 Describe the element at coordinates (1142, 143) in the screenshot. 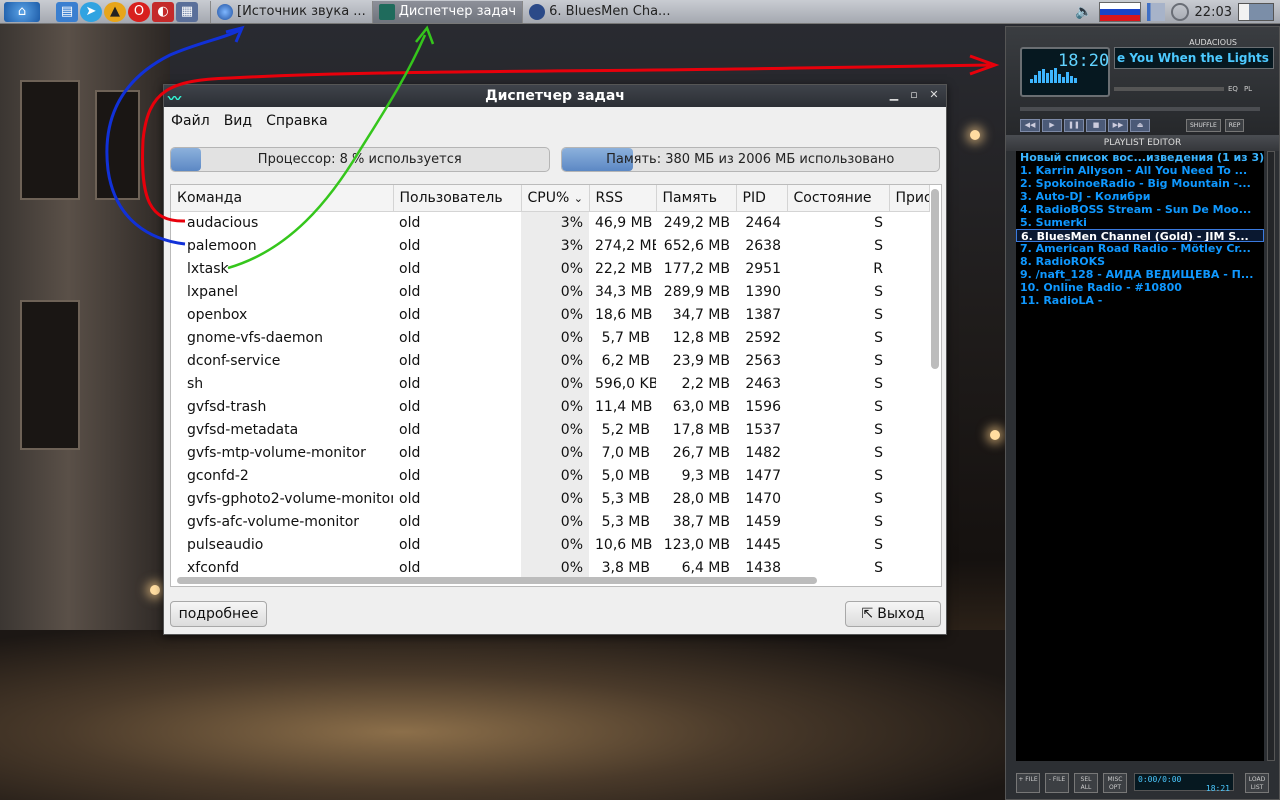

I see `playlist-editor-header: PLAYLIST EDITOR` at that location.